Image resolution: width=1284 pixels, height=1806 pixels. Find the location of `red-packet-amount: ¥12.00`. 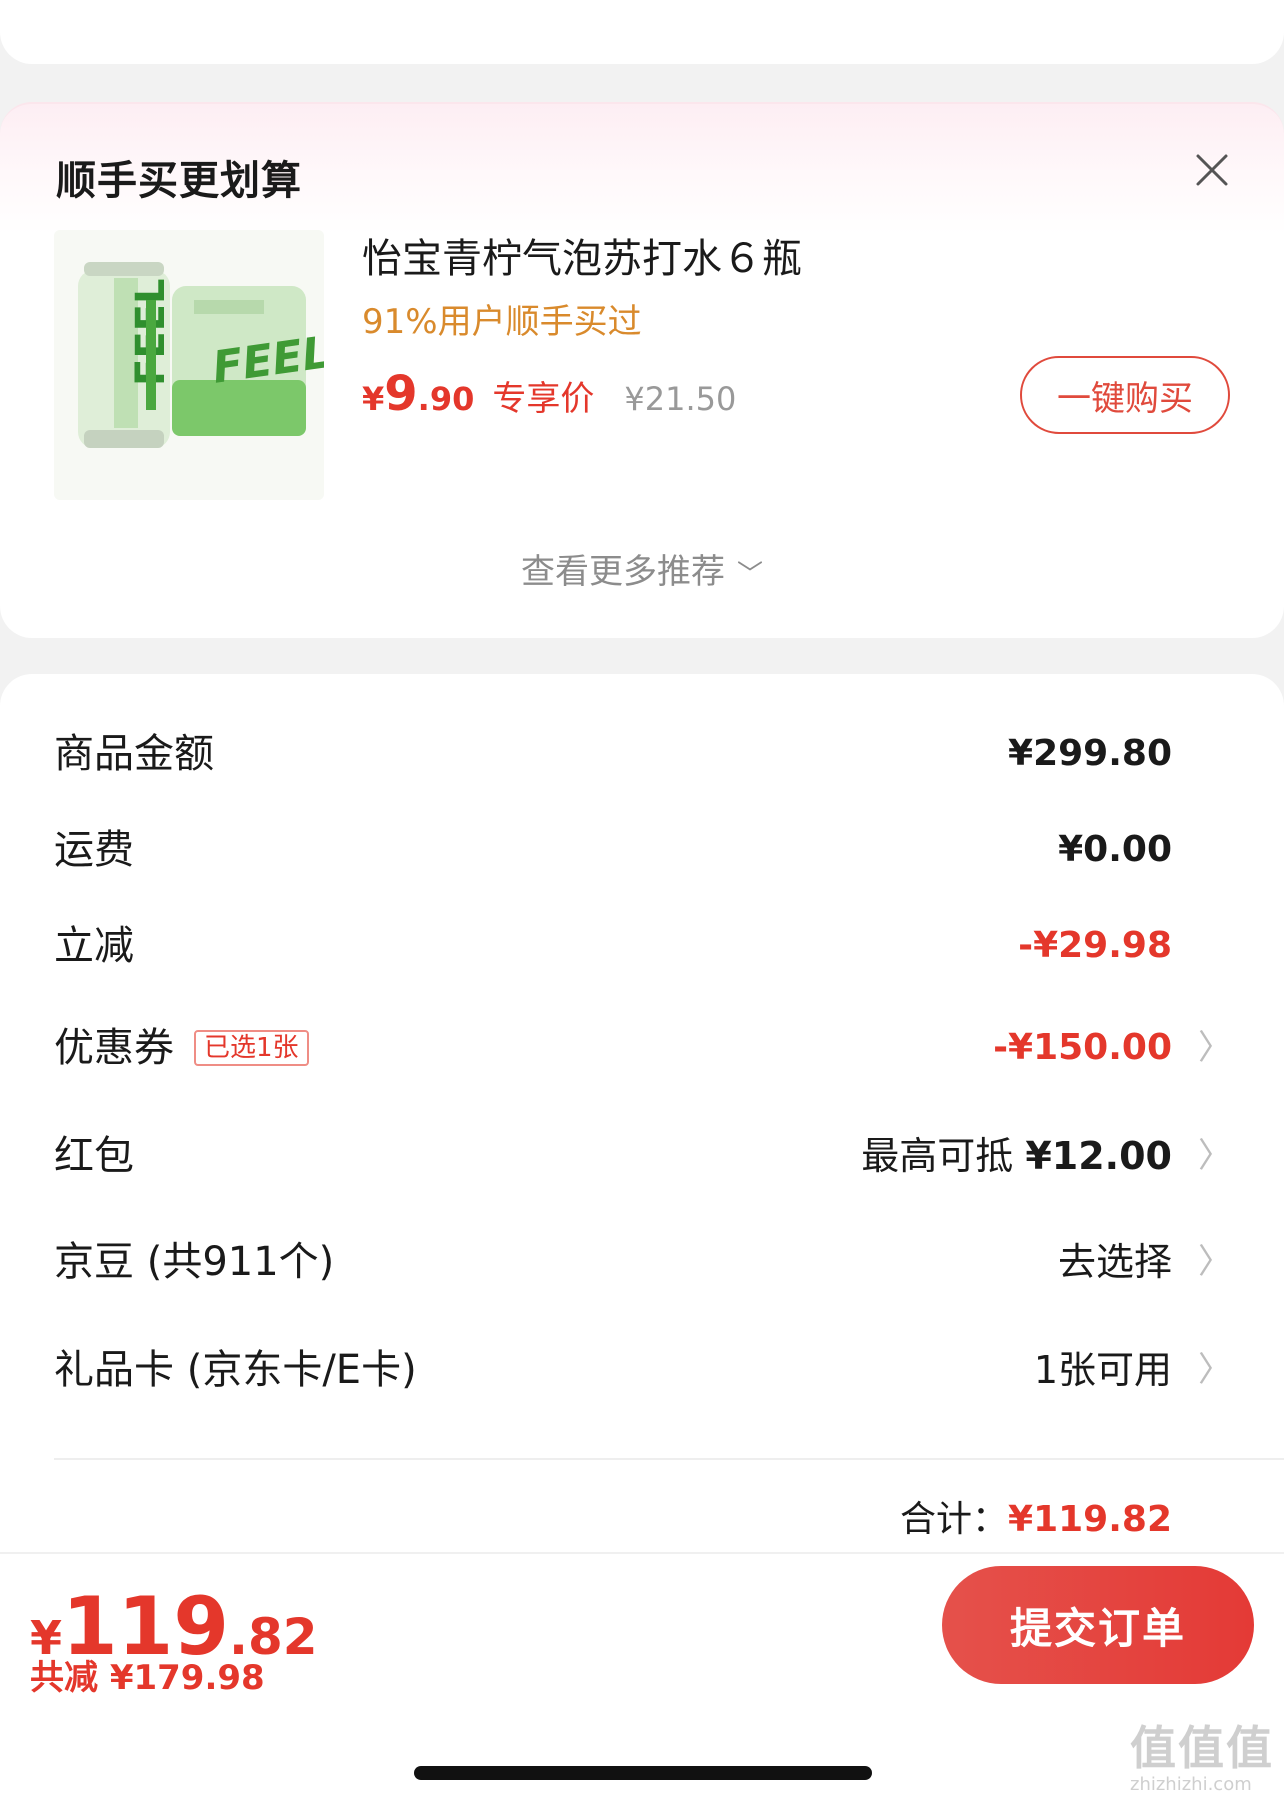

red-packet-amount: ¥12.00 is located at coordinates (1098, 1156).